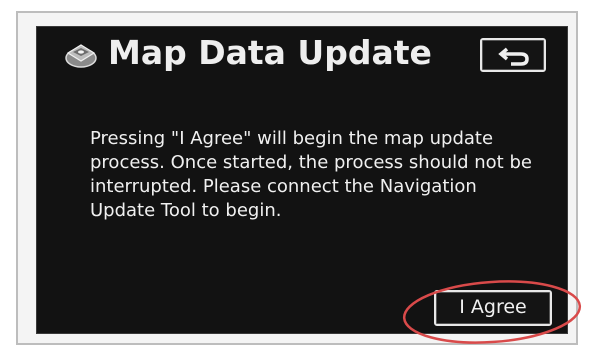 The height and width of the screenshot is (362, 595). What do you see at coordinates (270, 52) in the screenshot?
I see `page-title: Map Data Update` at bounding box center [270, 52].